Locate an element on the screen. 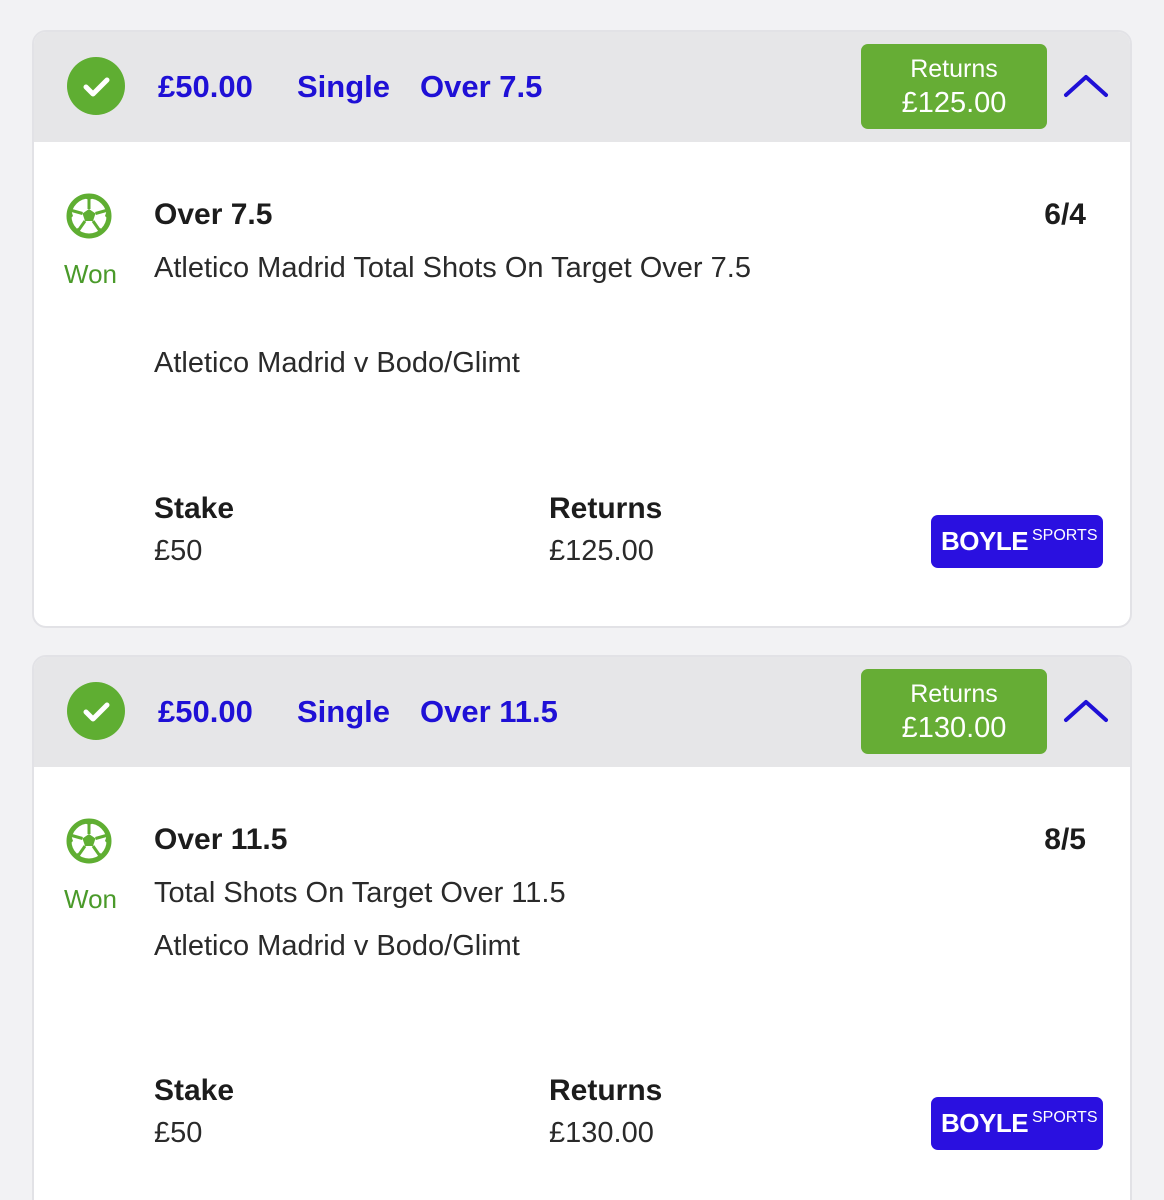 This screenshot has height=1200, width=1164. returns-badge: Returns £130.00 is located at coordinates (954, 711).